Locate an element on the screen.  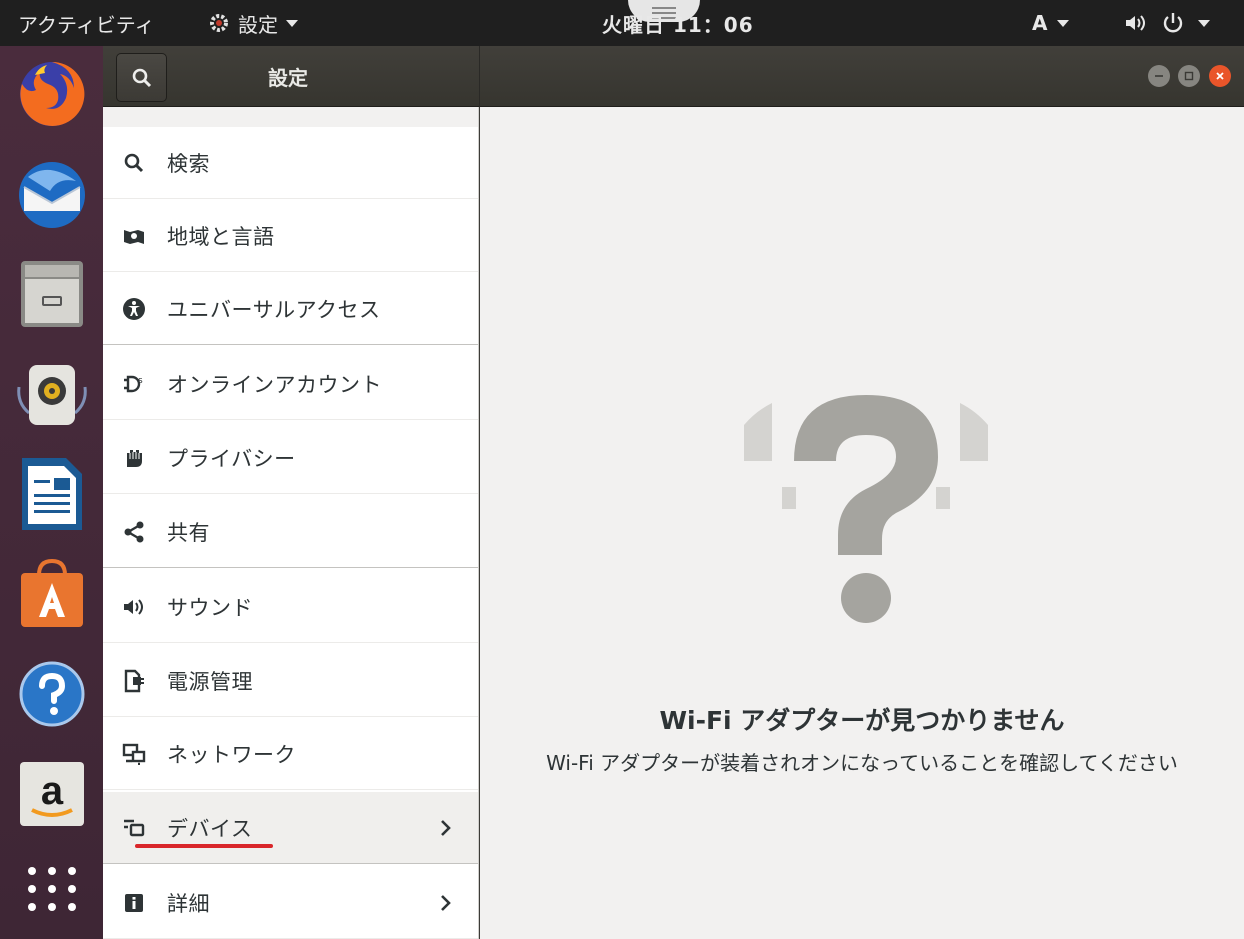
app-menu: 設定 is located at coordinates (253, 23).